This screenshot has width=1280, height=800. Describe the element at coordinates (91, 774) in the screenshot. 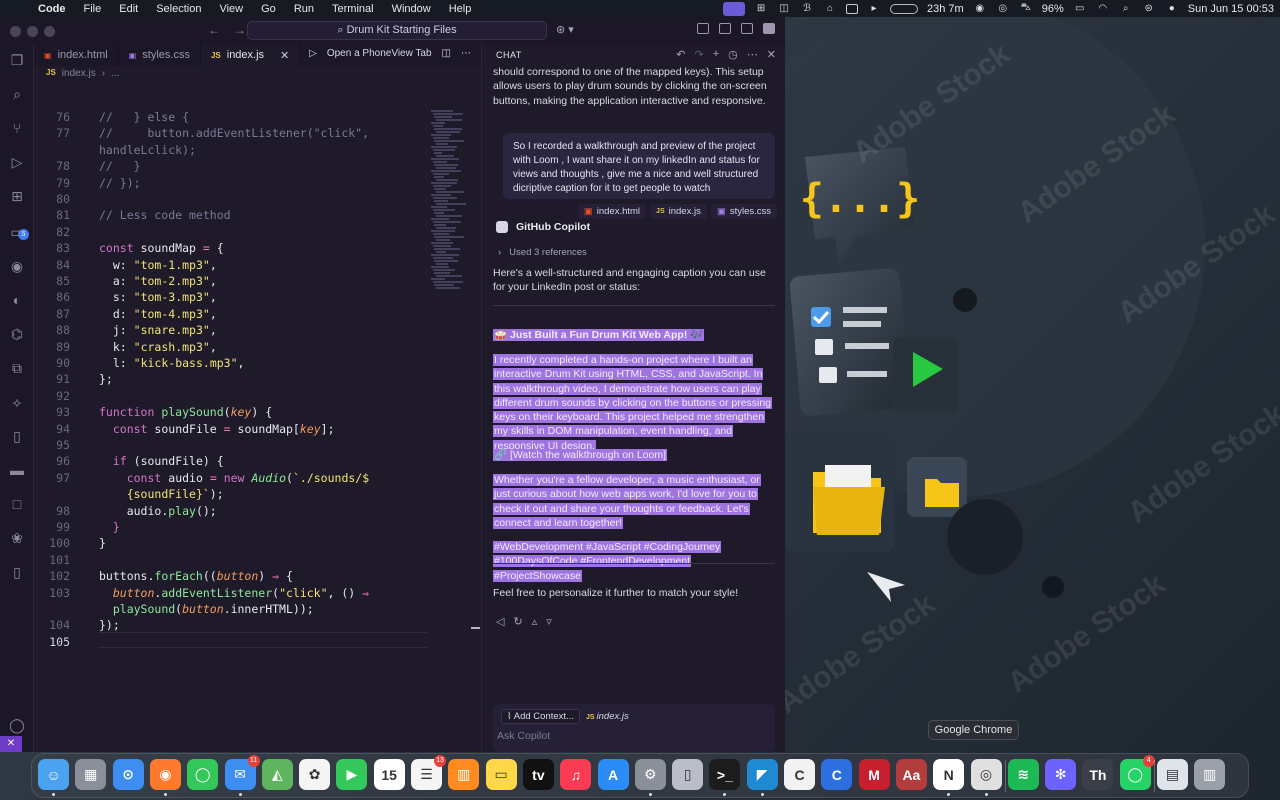

I see `launchpad-icon: ▦` at that location.